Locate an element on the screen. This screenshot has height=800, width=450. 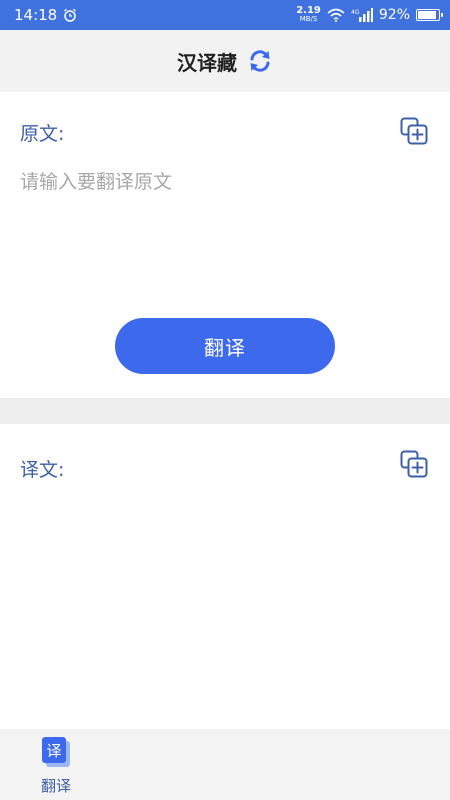
nav-item-translate: 译 翻译 is located at coordinates (56, 766).